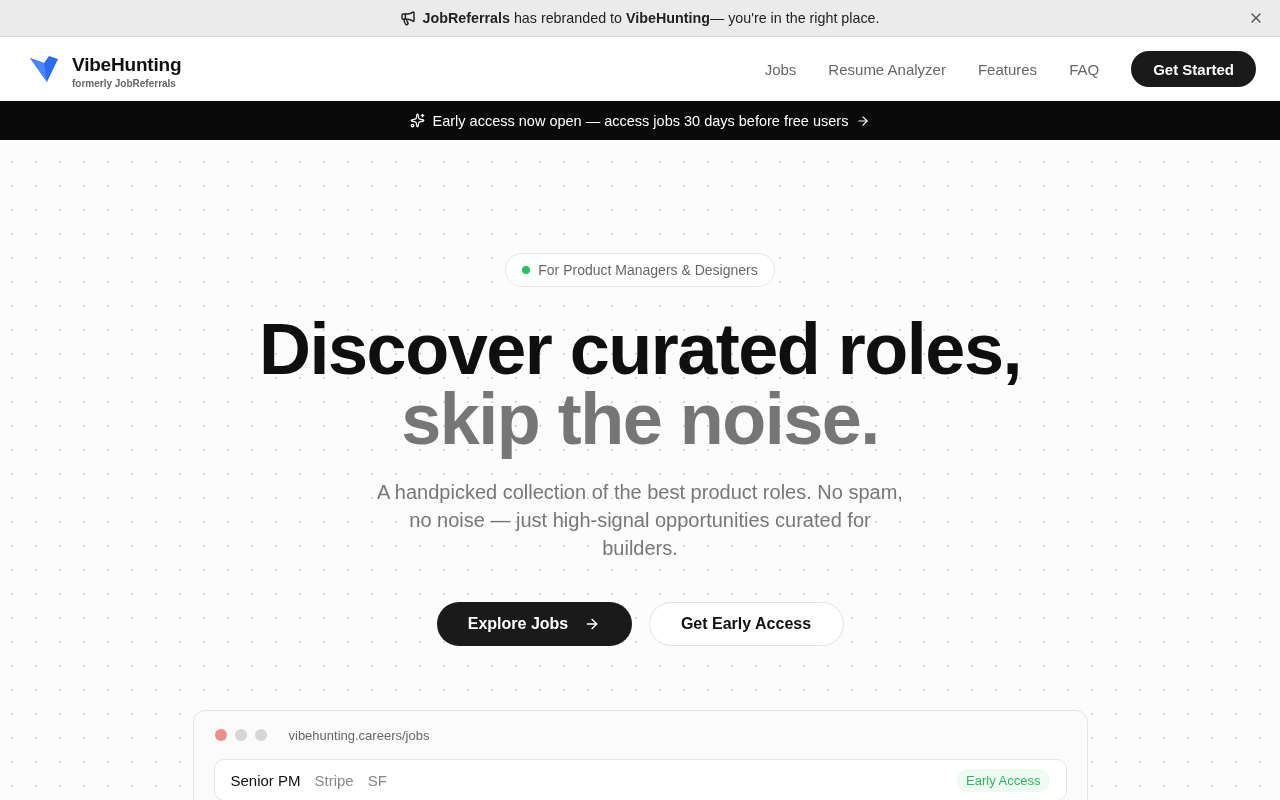 The width and height of the screenshot is (1280, 800). What do you see at coordinates (377, 780) in the screenshot?
I see `job-location: SF` at bounding box center [377, 780].